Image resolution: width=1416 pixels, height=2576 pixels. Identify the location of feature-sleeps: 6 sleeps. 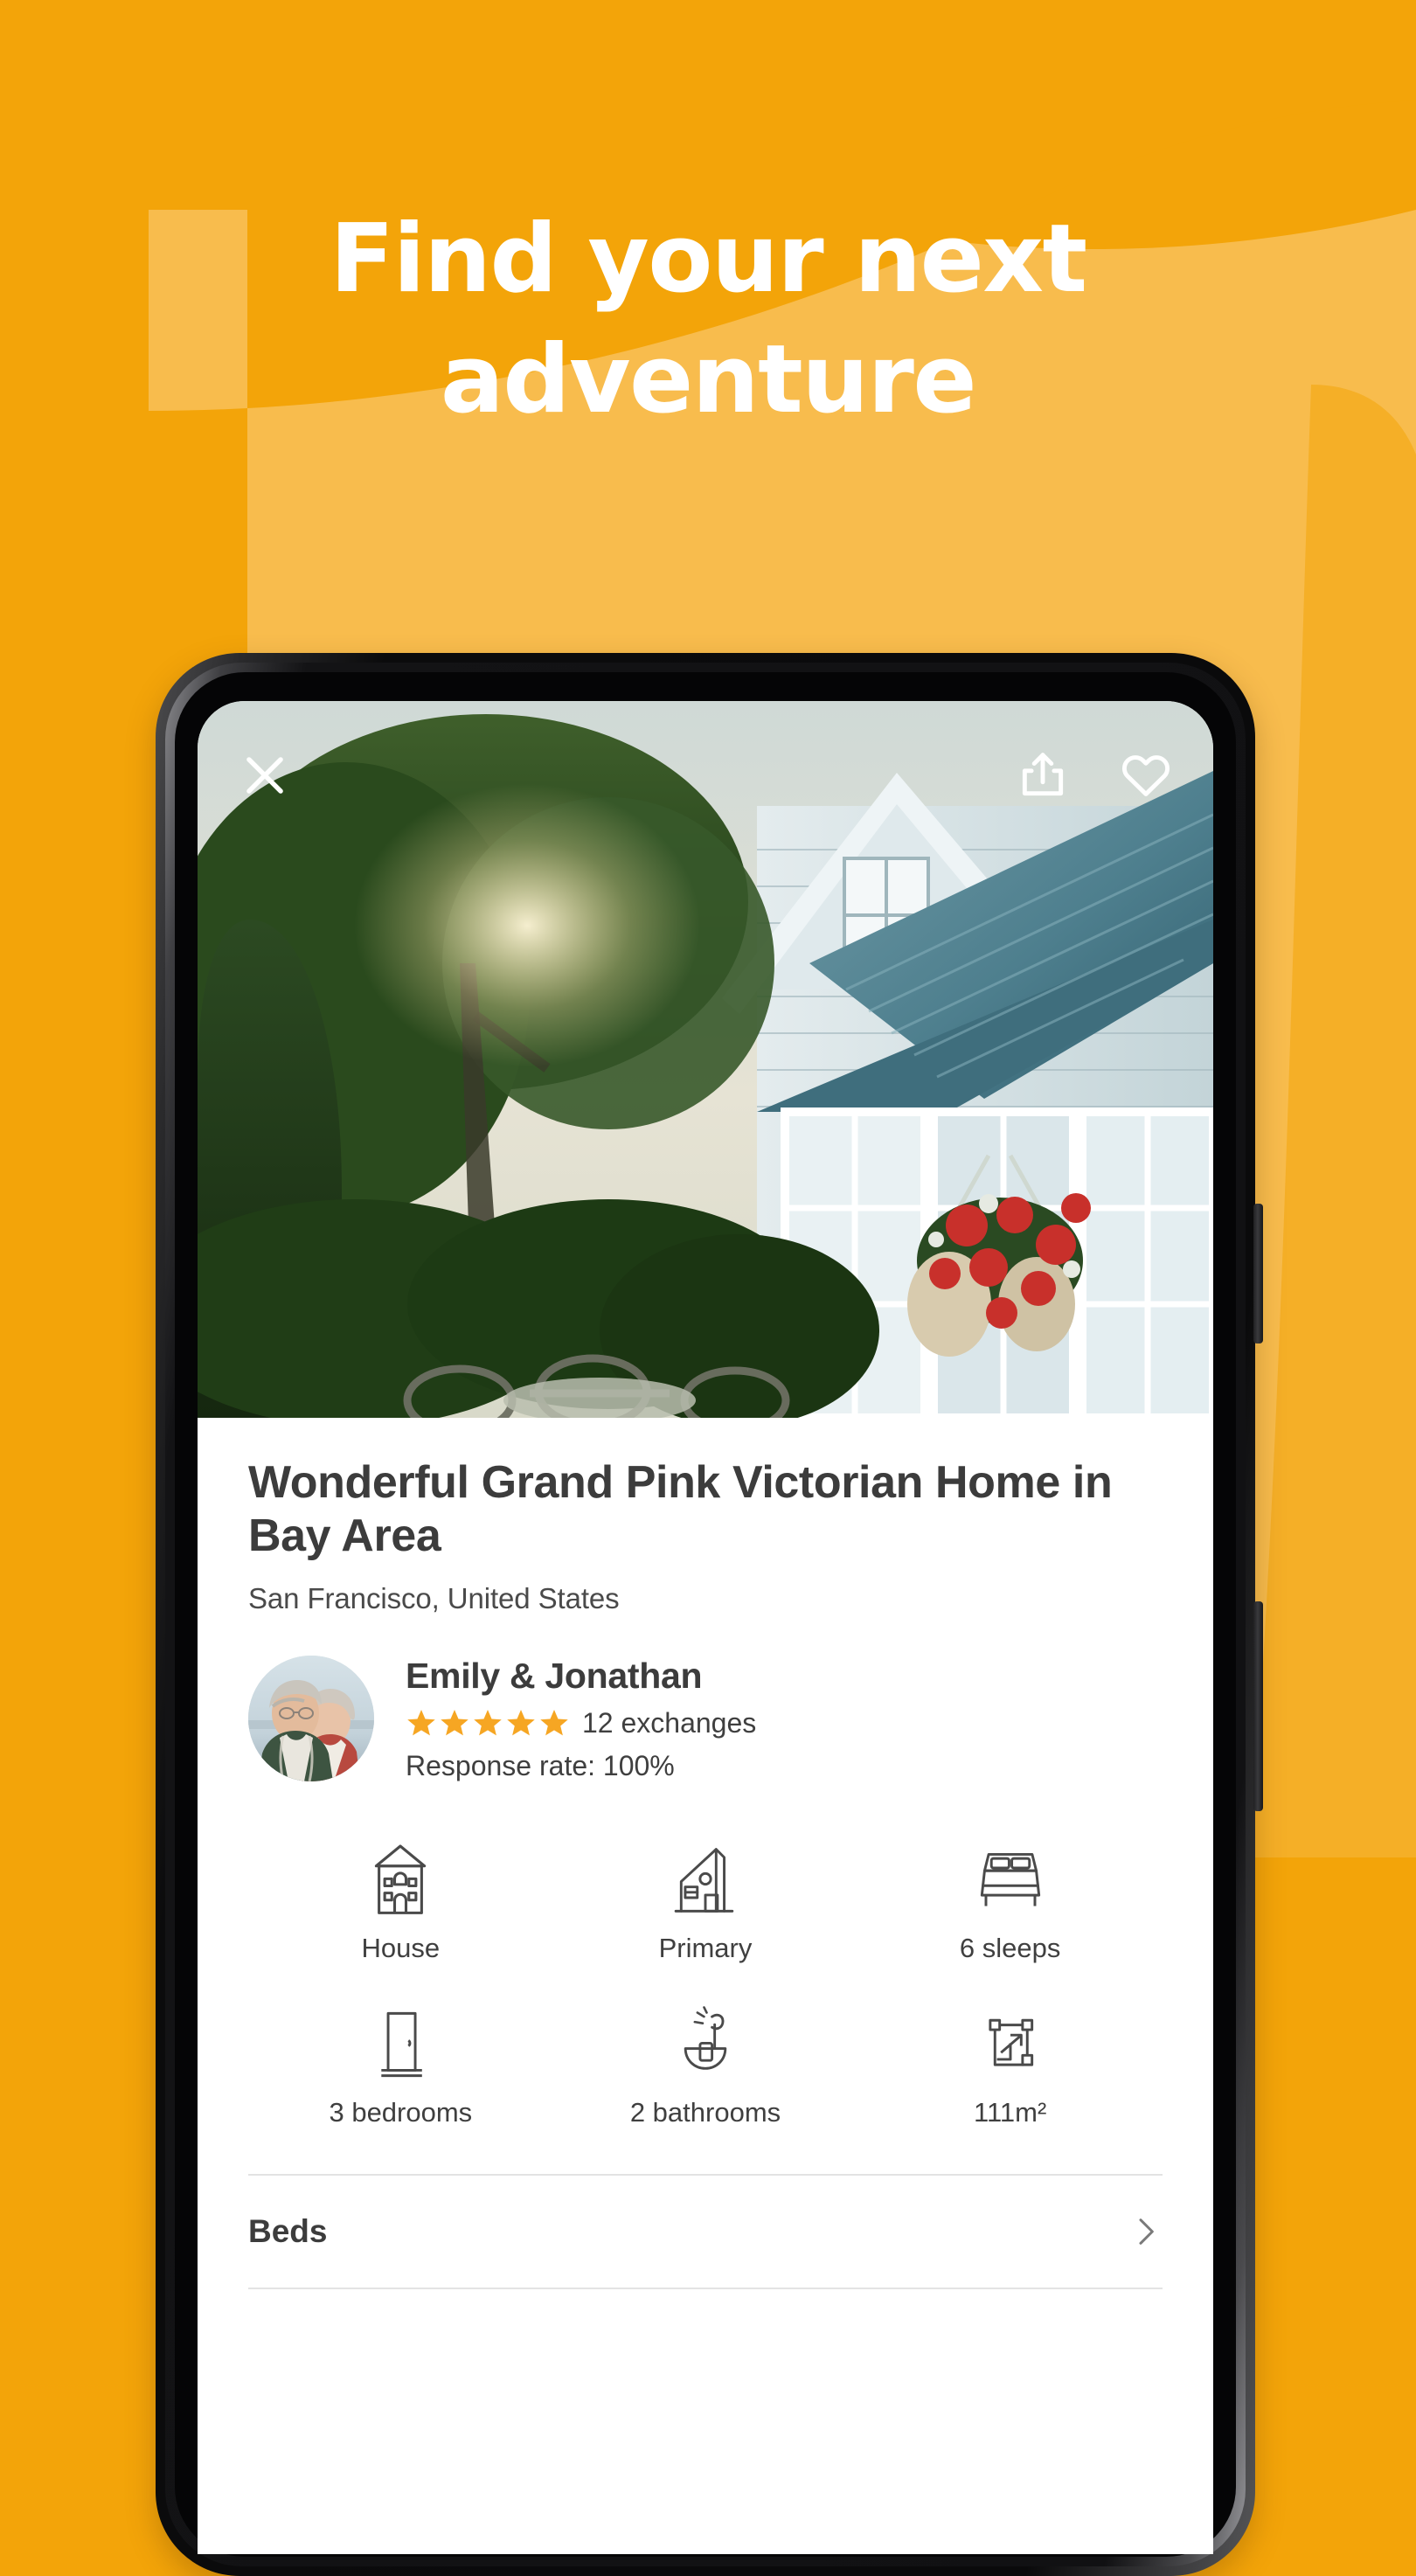
(1010, 1901).